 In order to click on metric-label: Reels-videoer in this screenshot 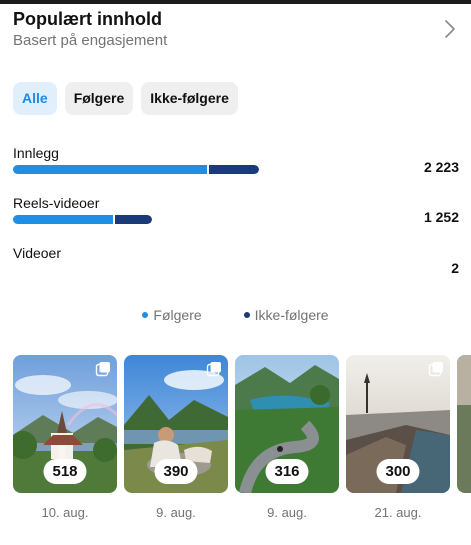, I will do `click(56, 203)`.